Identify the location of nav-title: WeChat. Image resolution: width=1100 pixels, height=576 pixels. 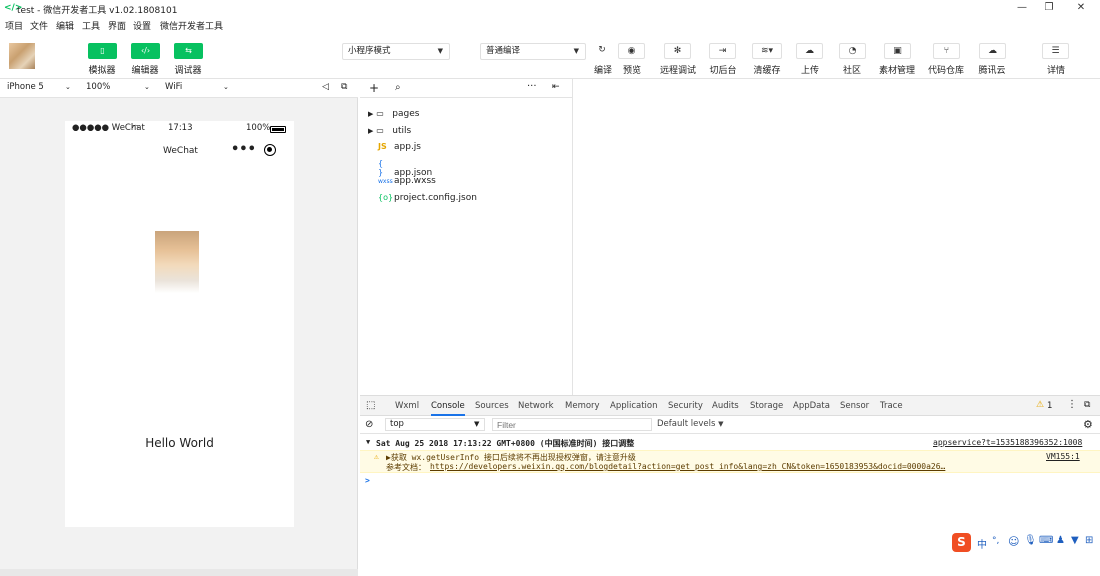
(180, 151).